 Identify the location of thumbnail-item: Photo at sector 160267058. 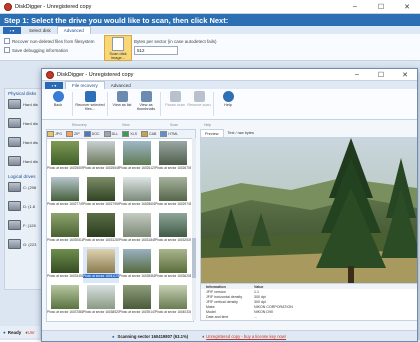
(173, 157).